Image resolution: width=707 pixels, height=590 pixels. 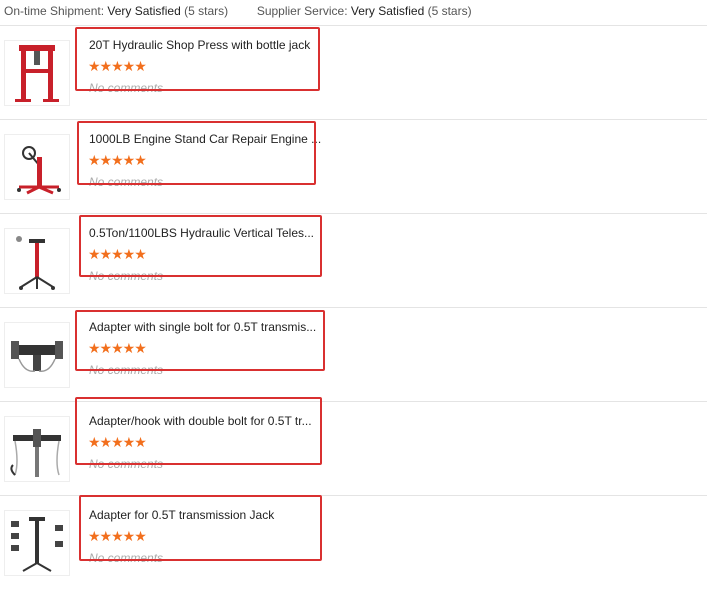 I want to click on adapter-hook-image, so click(x=35, y=453).